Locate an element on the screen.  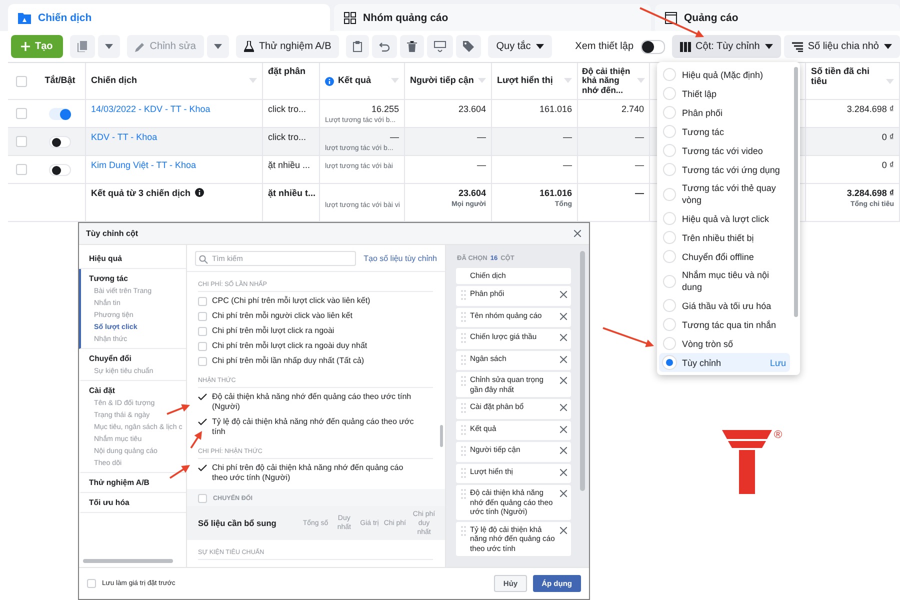
column-preset-option: Hiệu quả (Mặc định) is located at coordinates (724, 74).